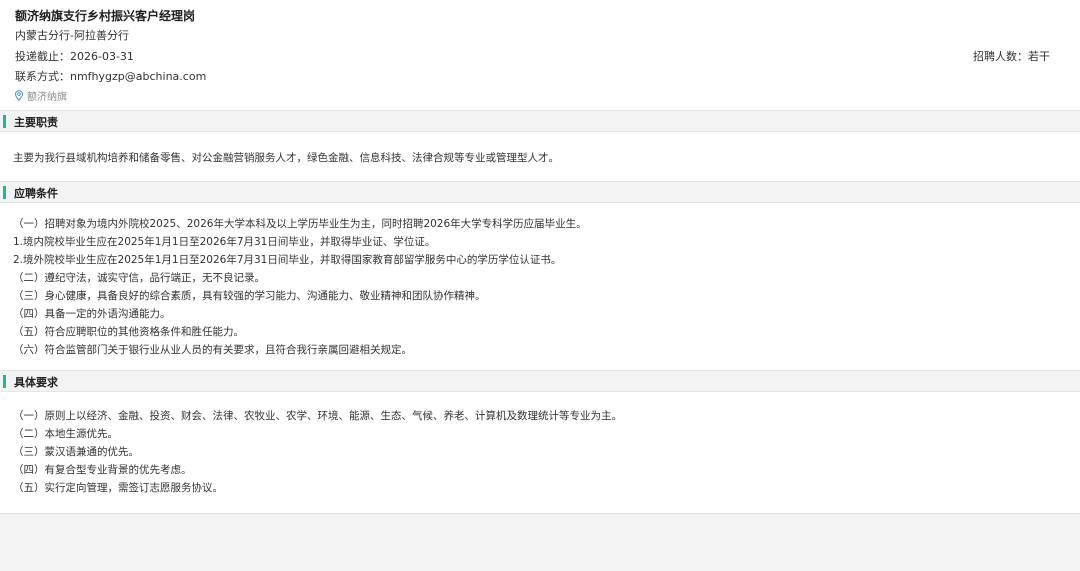  Describe the element at coordinates (540, 192) in the screenshot. I see `section-header-conditions: 应聘条件` at that location.